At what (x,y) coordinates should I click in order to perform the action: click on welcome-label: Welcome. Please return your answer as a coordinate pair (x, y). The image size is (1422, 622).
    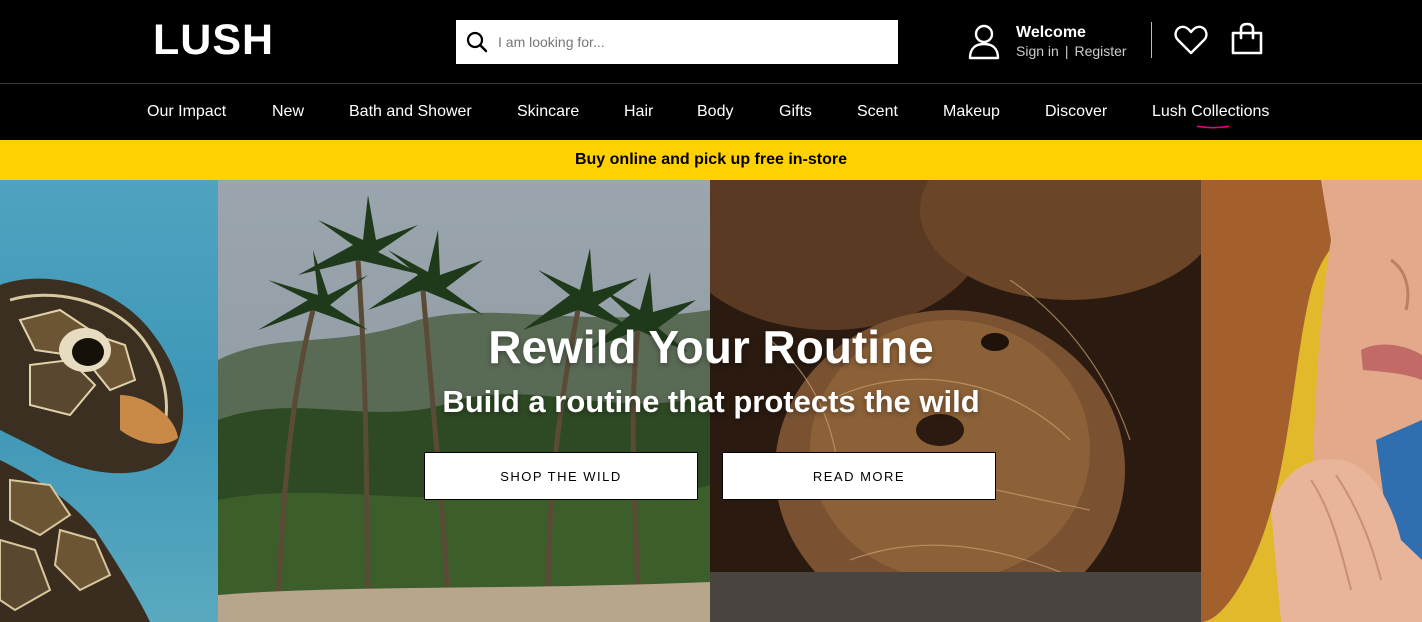
    Looking at the image, I should click on (1051, 32).